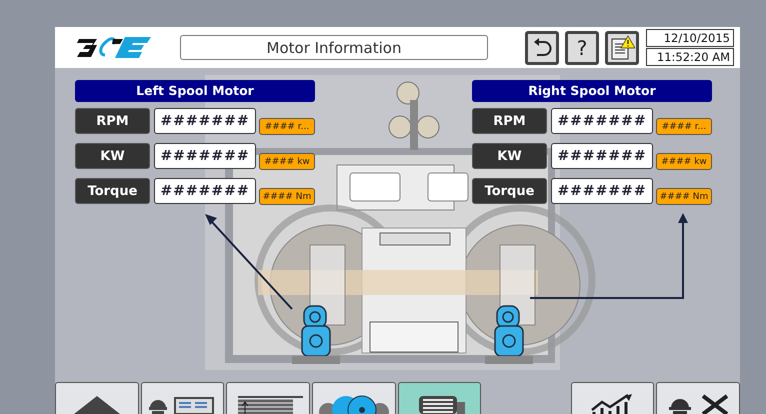 The height and width of the screenshot is (414, 766). I want to click on back-button, so click(542, 47).